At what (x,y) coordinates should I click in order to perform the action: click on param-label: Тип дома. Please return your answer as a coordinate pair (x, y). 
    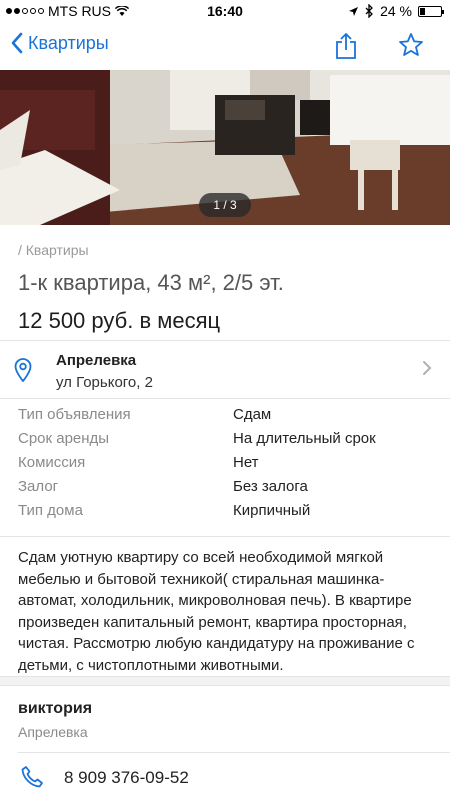
    Looking at the image, I should click on (50, 510).